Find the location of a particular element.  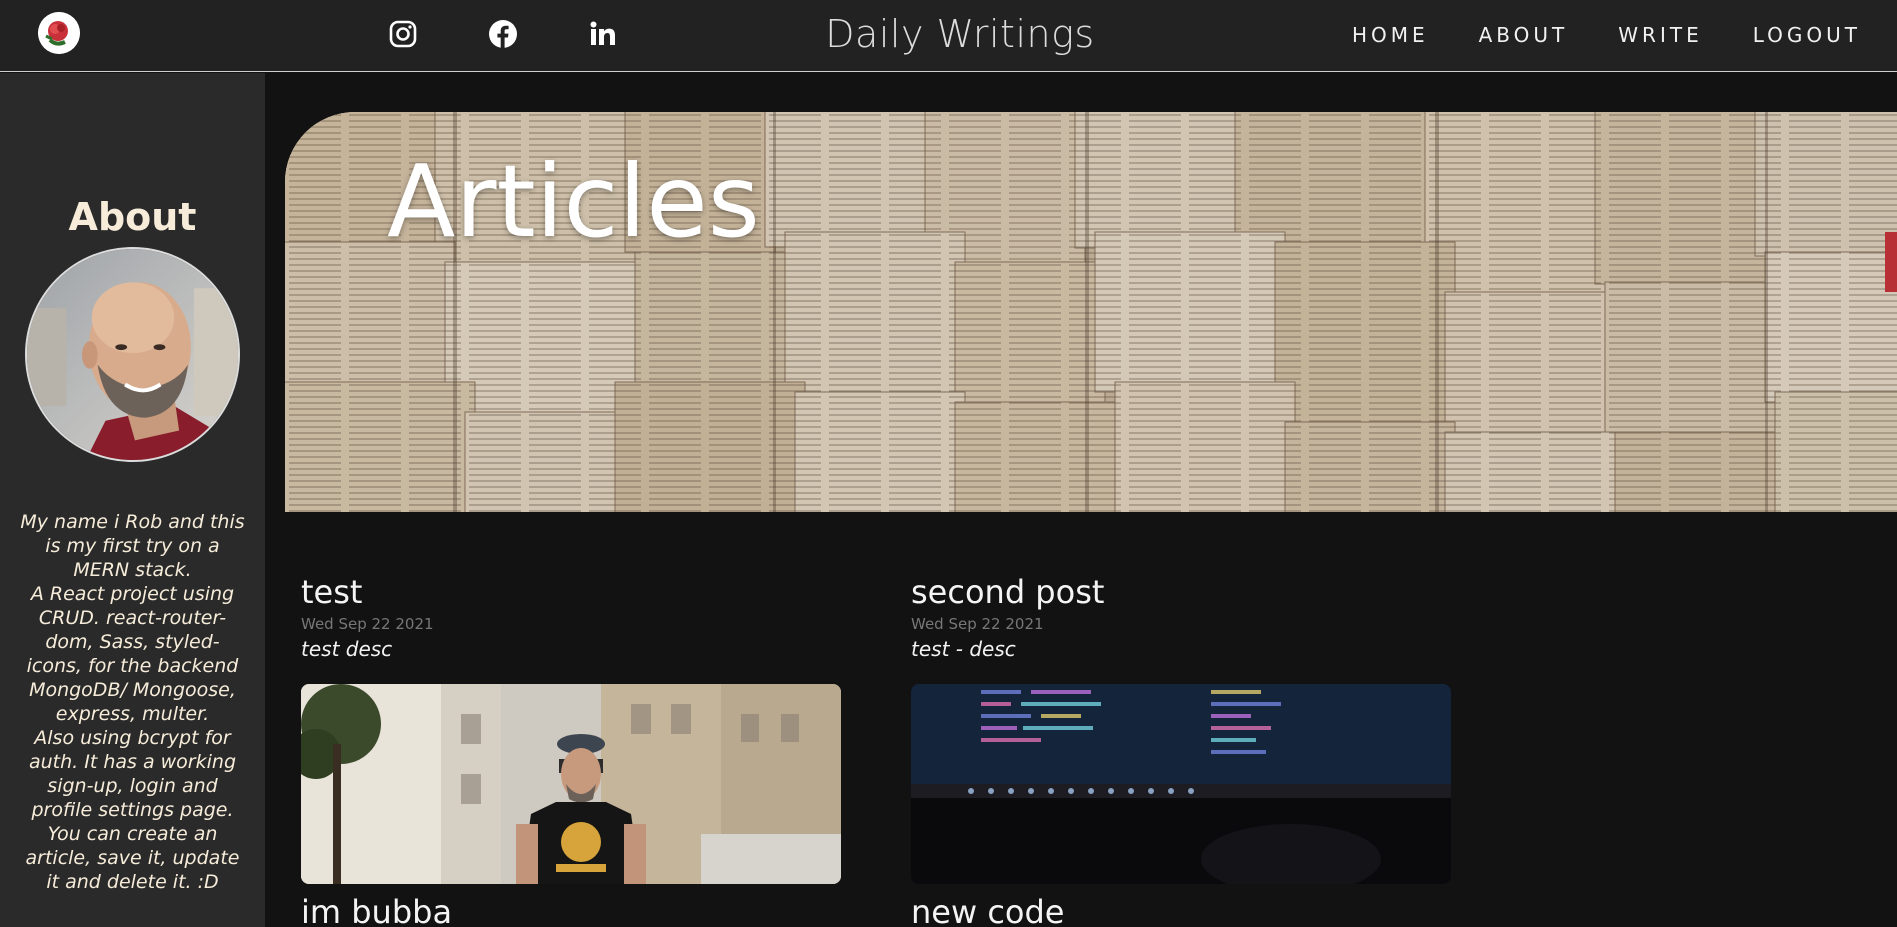

nav-about-link: ABOUT is located at coordinates (1524, 35).